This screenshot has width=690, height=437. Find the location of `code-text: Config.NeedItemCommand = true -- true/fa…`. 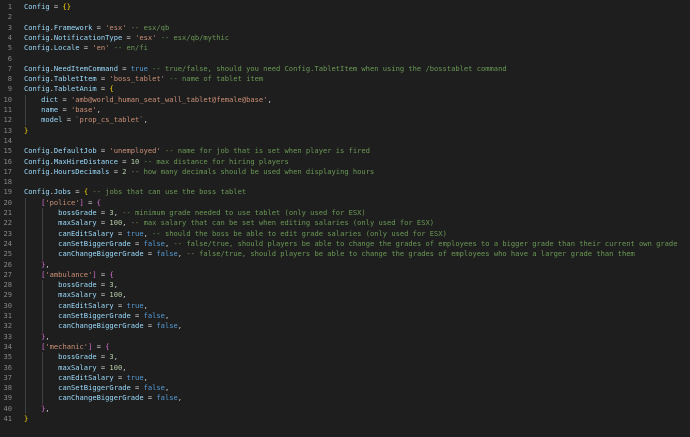

code-text: Config.NeedItemCommand = true -- true/fa… is located at coordinates (265, 69).